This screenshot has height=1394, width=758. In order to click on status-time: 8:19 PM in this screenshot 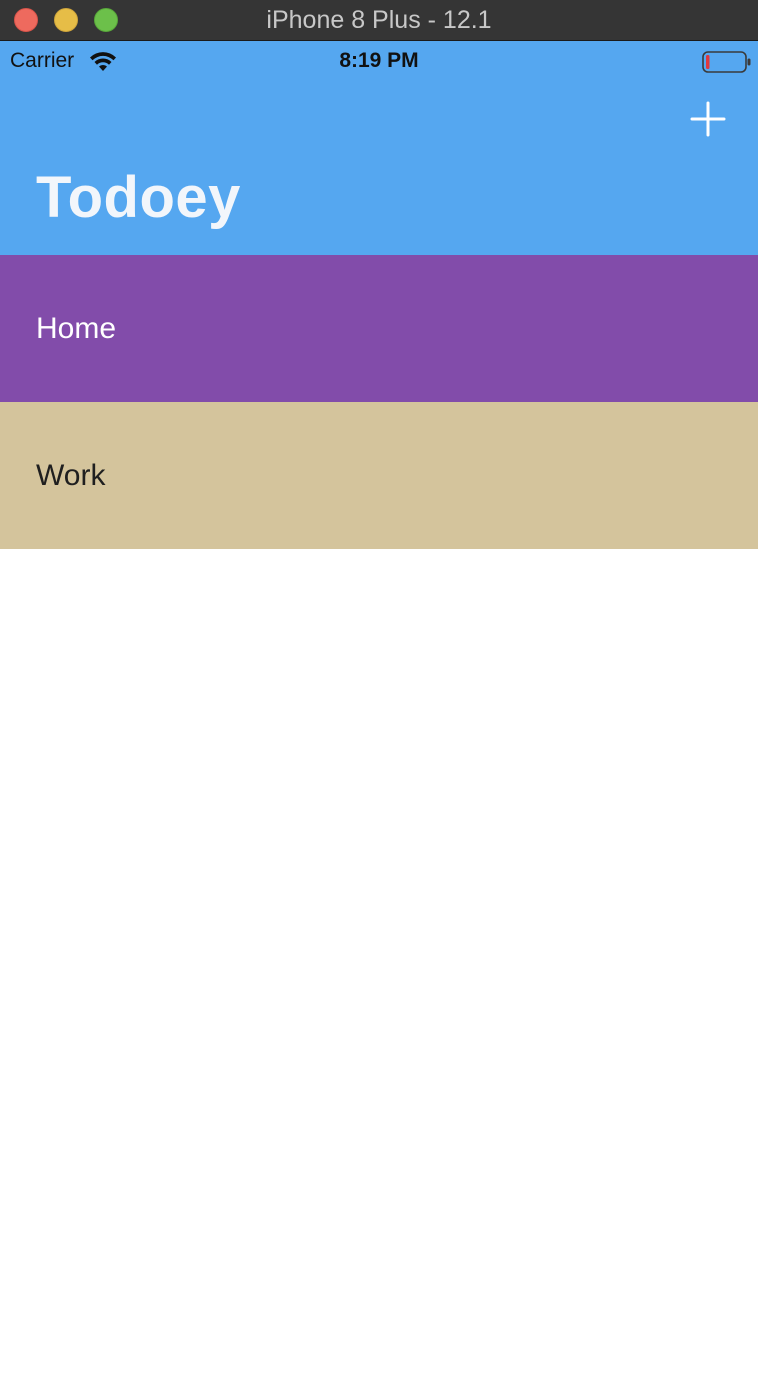, I will do `click(379, 60)`.